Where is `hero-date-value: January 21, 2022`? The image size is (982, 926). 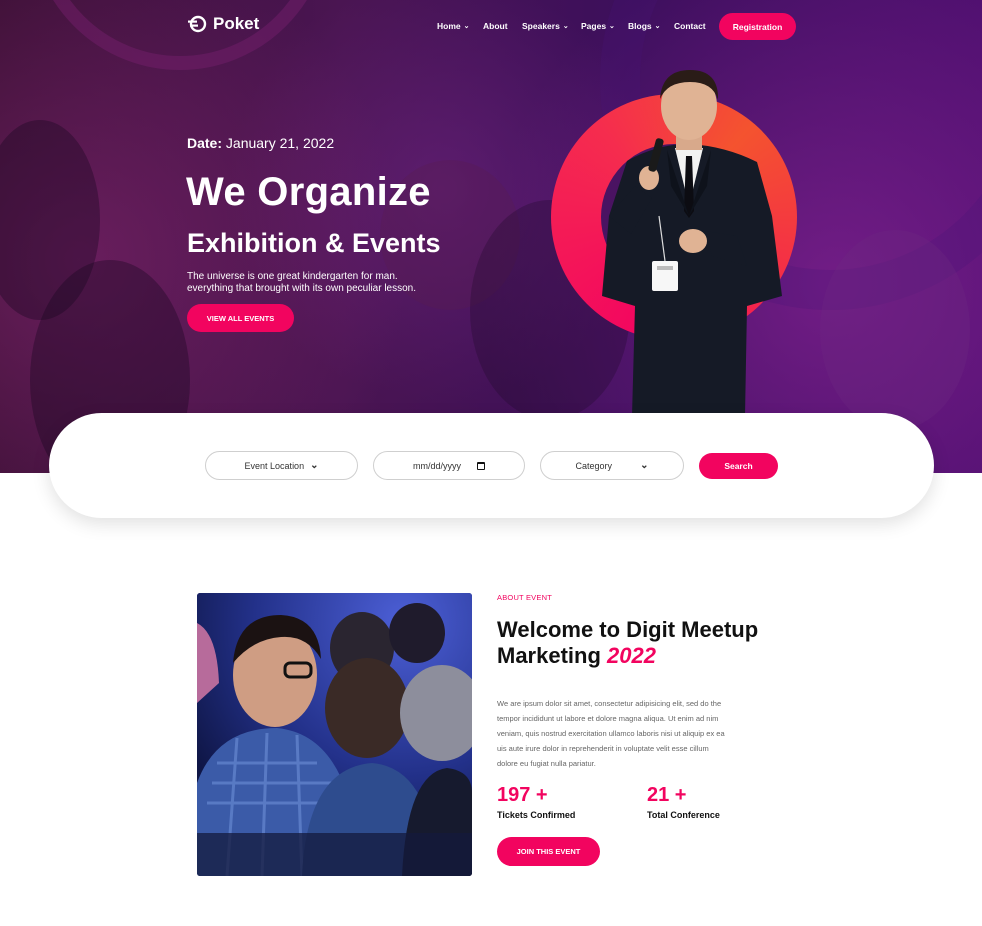
hero-date-value: January 21, 2022 is located at coordinates (280, 143).